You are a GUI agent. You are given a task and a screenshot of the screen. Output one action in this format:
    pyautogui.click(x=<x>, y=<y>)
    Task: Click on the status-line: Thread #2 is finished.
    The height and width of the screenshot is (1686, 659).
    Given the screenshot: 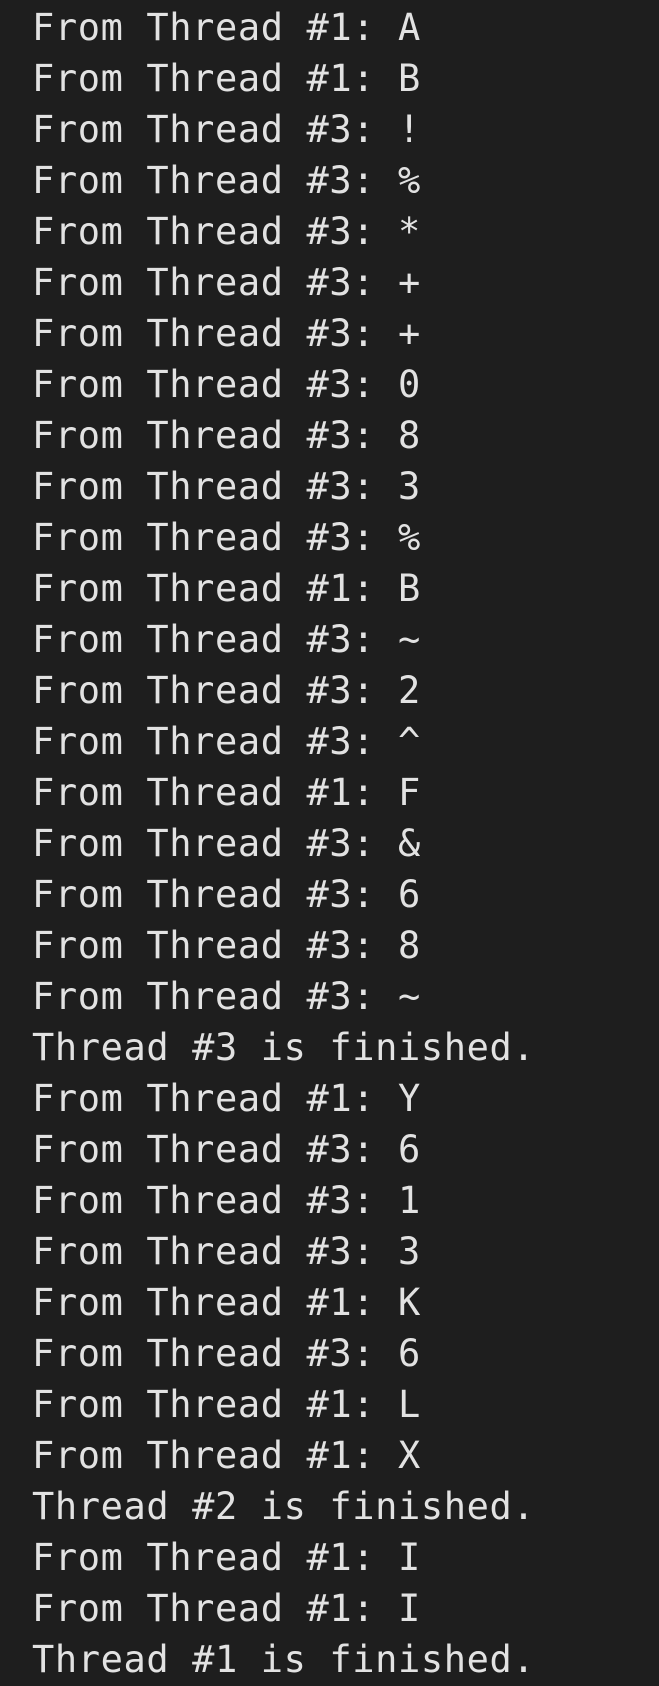 What is the action you would take?
    pyautogui.click(x=284, y=1506)
    